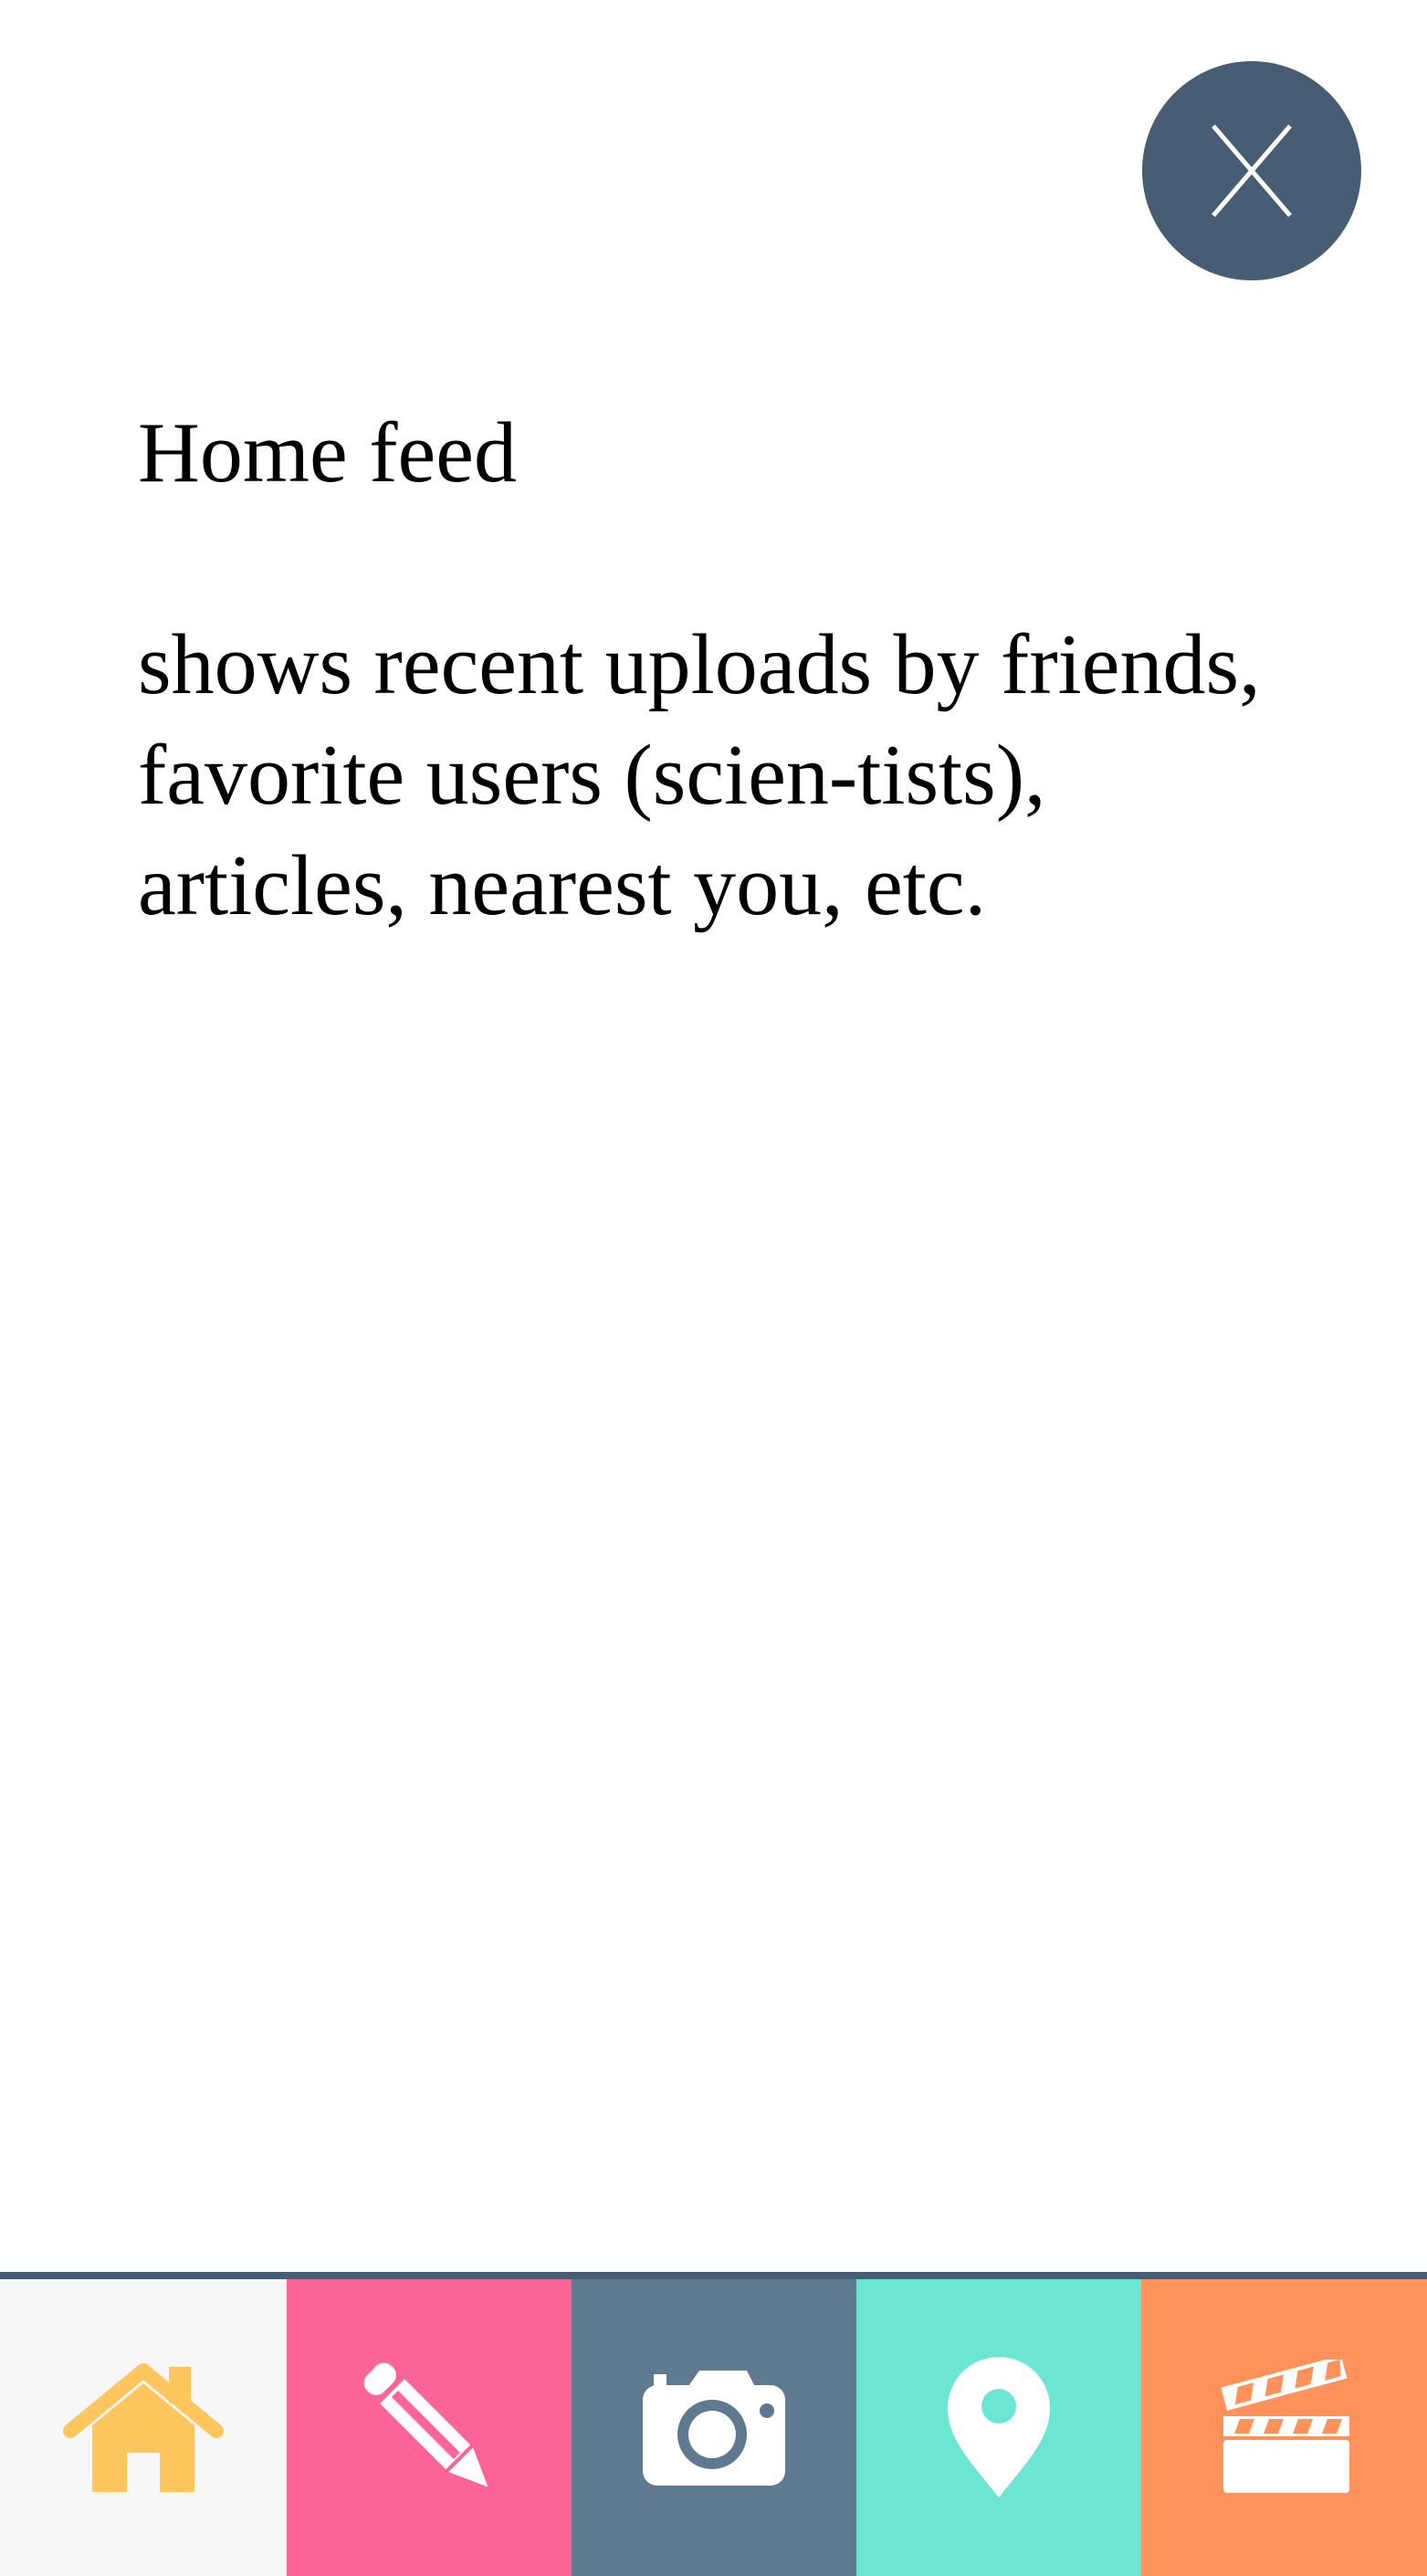  I want to click on camera-icon, so click(714, 2428).